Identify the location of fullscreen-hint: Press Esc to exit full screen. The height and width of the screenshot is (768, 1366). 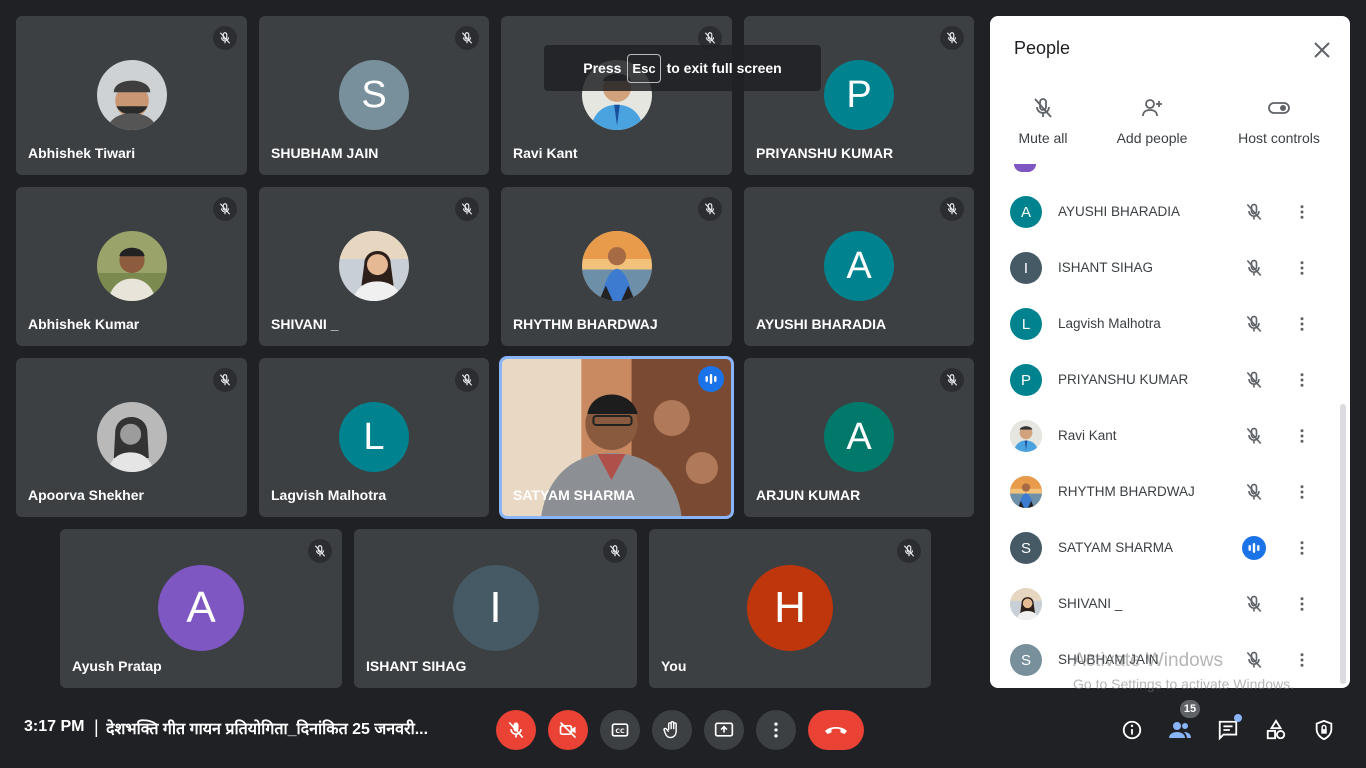
(682, 68).